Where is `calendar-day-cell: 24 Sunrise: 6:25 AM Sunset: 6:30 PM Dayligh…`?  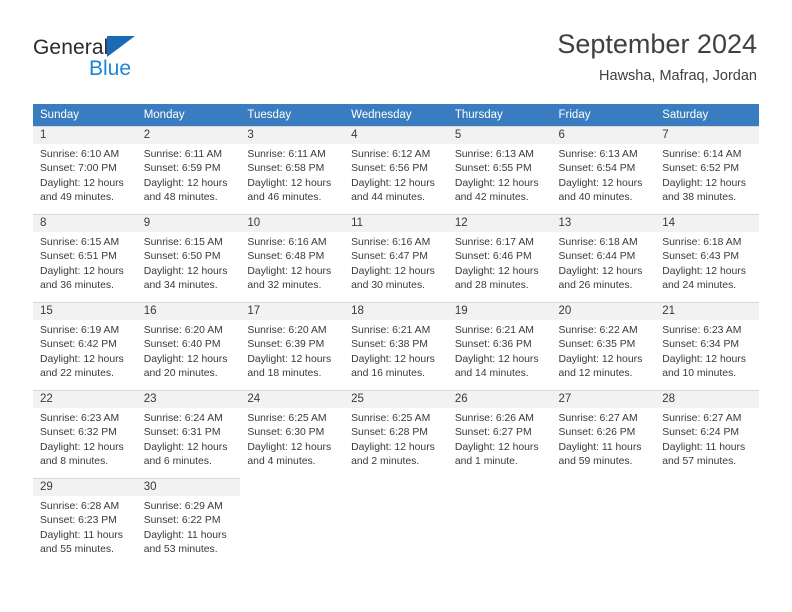
calendar-day-cell: 24 Sunrise: 6:25 AM Sunset: 6:30 PM Dayligh… is located at coordinates (292, 434).